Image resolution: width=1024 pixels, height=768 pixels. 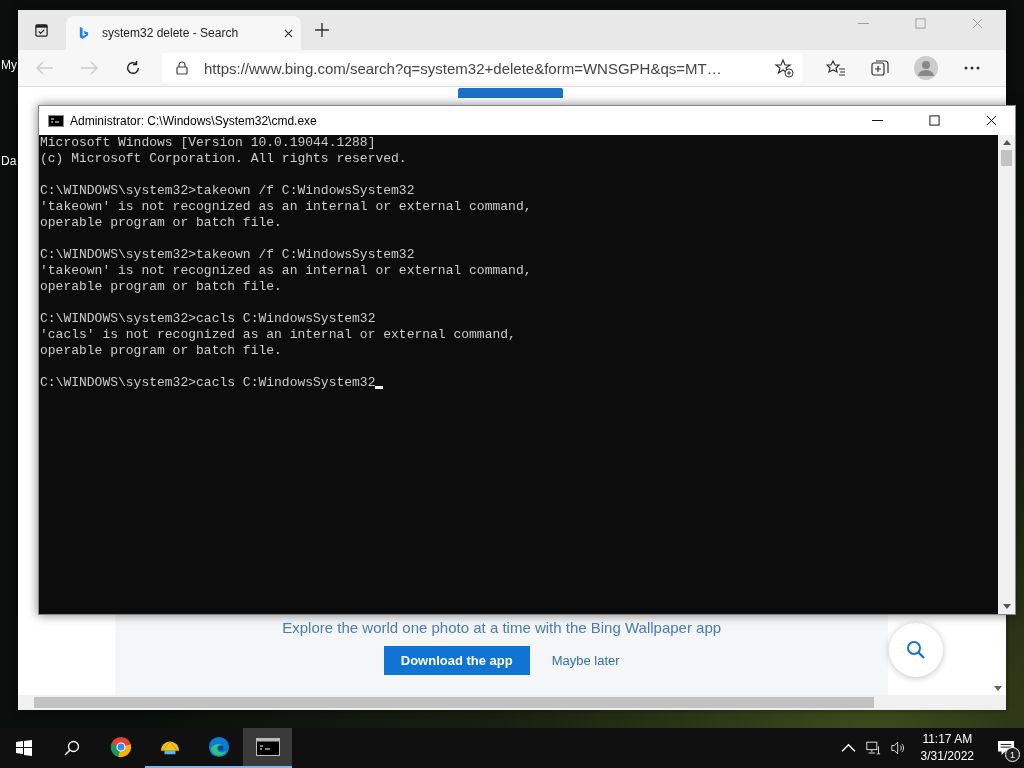 What do you see at coordinates (322, 30) in the screenshot?
I see `new-tab-icon` at bounding box center [322, 30].